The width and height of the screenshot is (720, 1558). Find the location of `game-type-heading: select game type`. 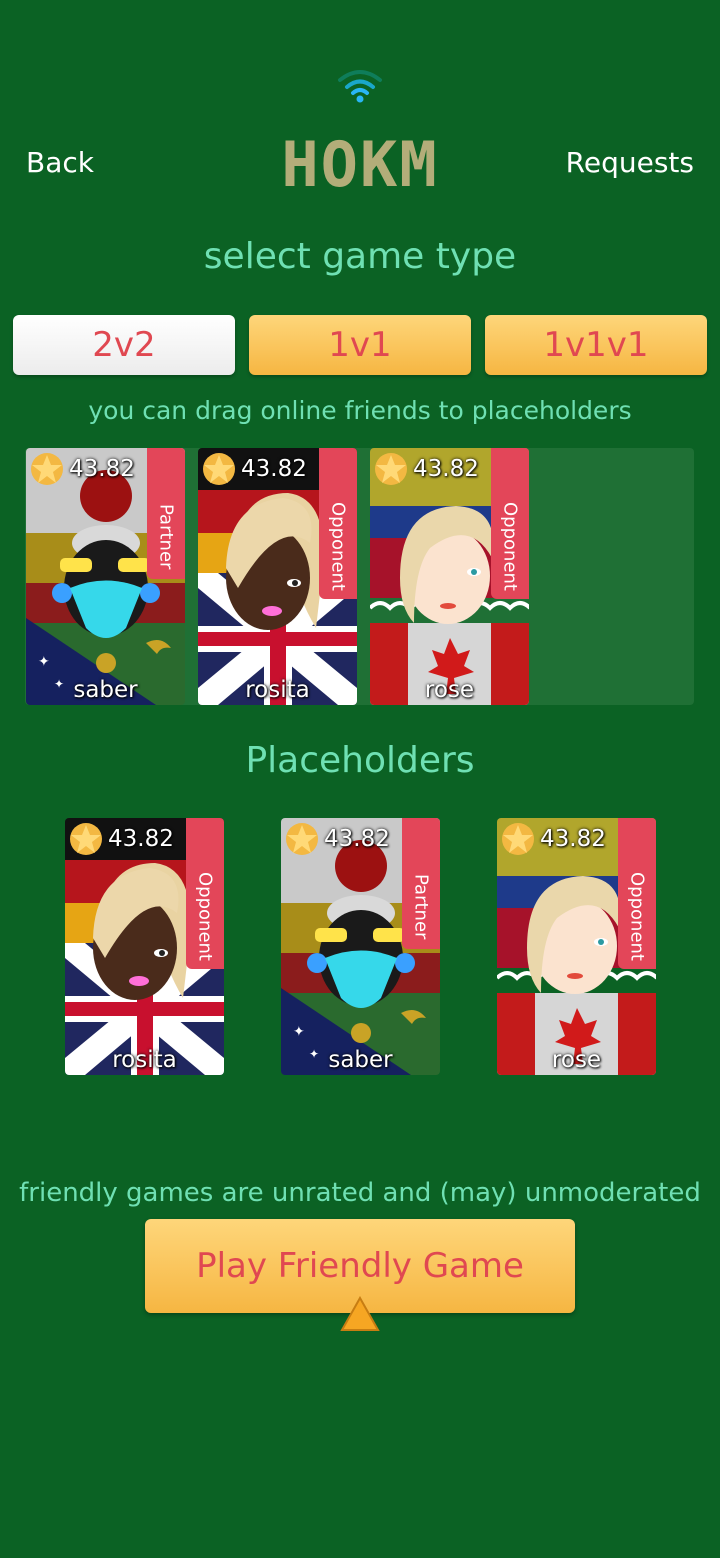

game-type-heading: select game type is located at coordinates (360, 256).